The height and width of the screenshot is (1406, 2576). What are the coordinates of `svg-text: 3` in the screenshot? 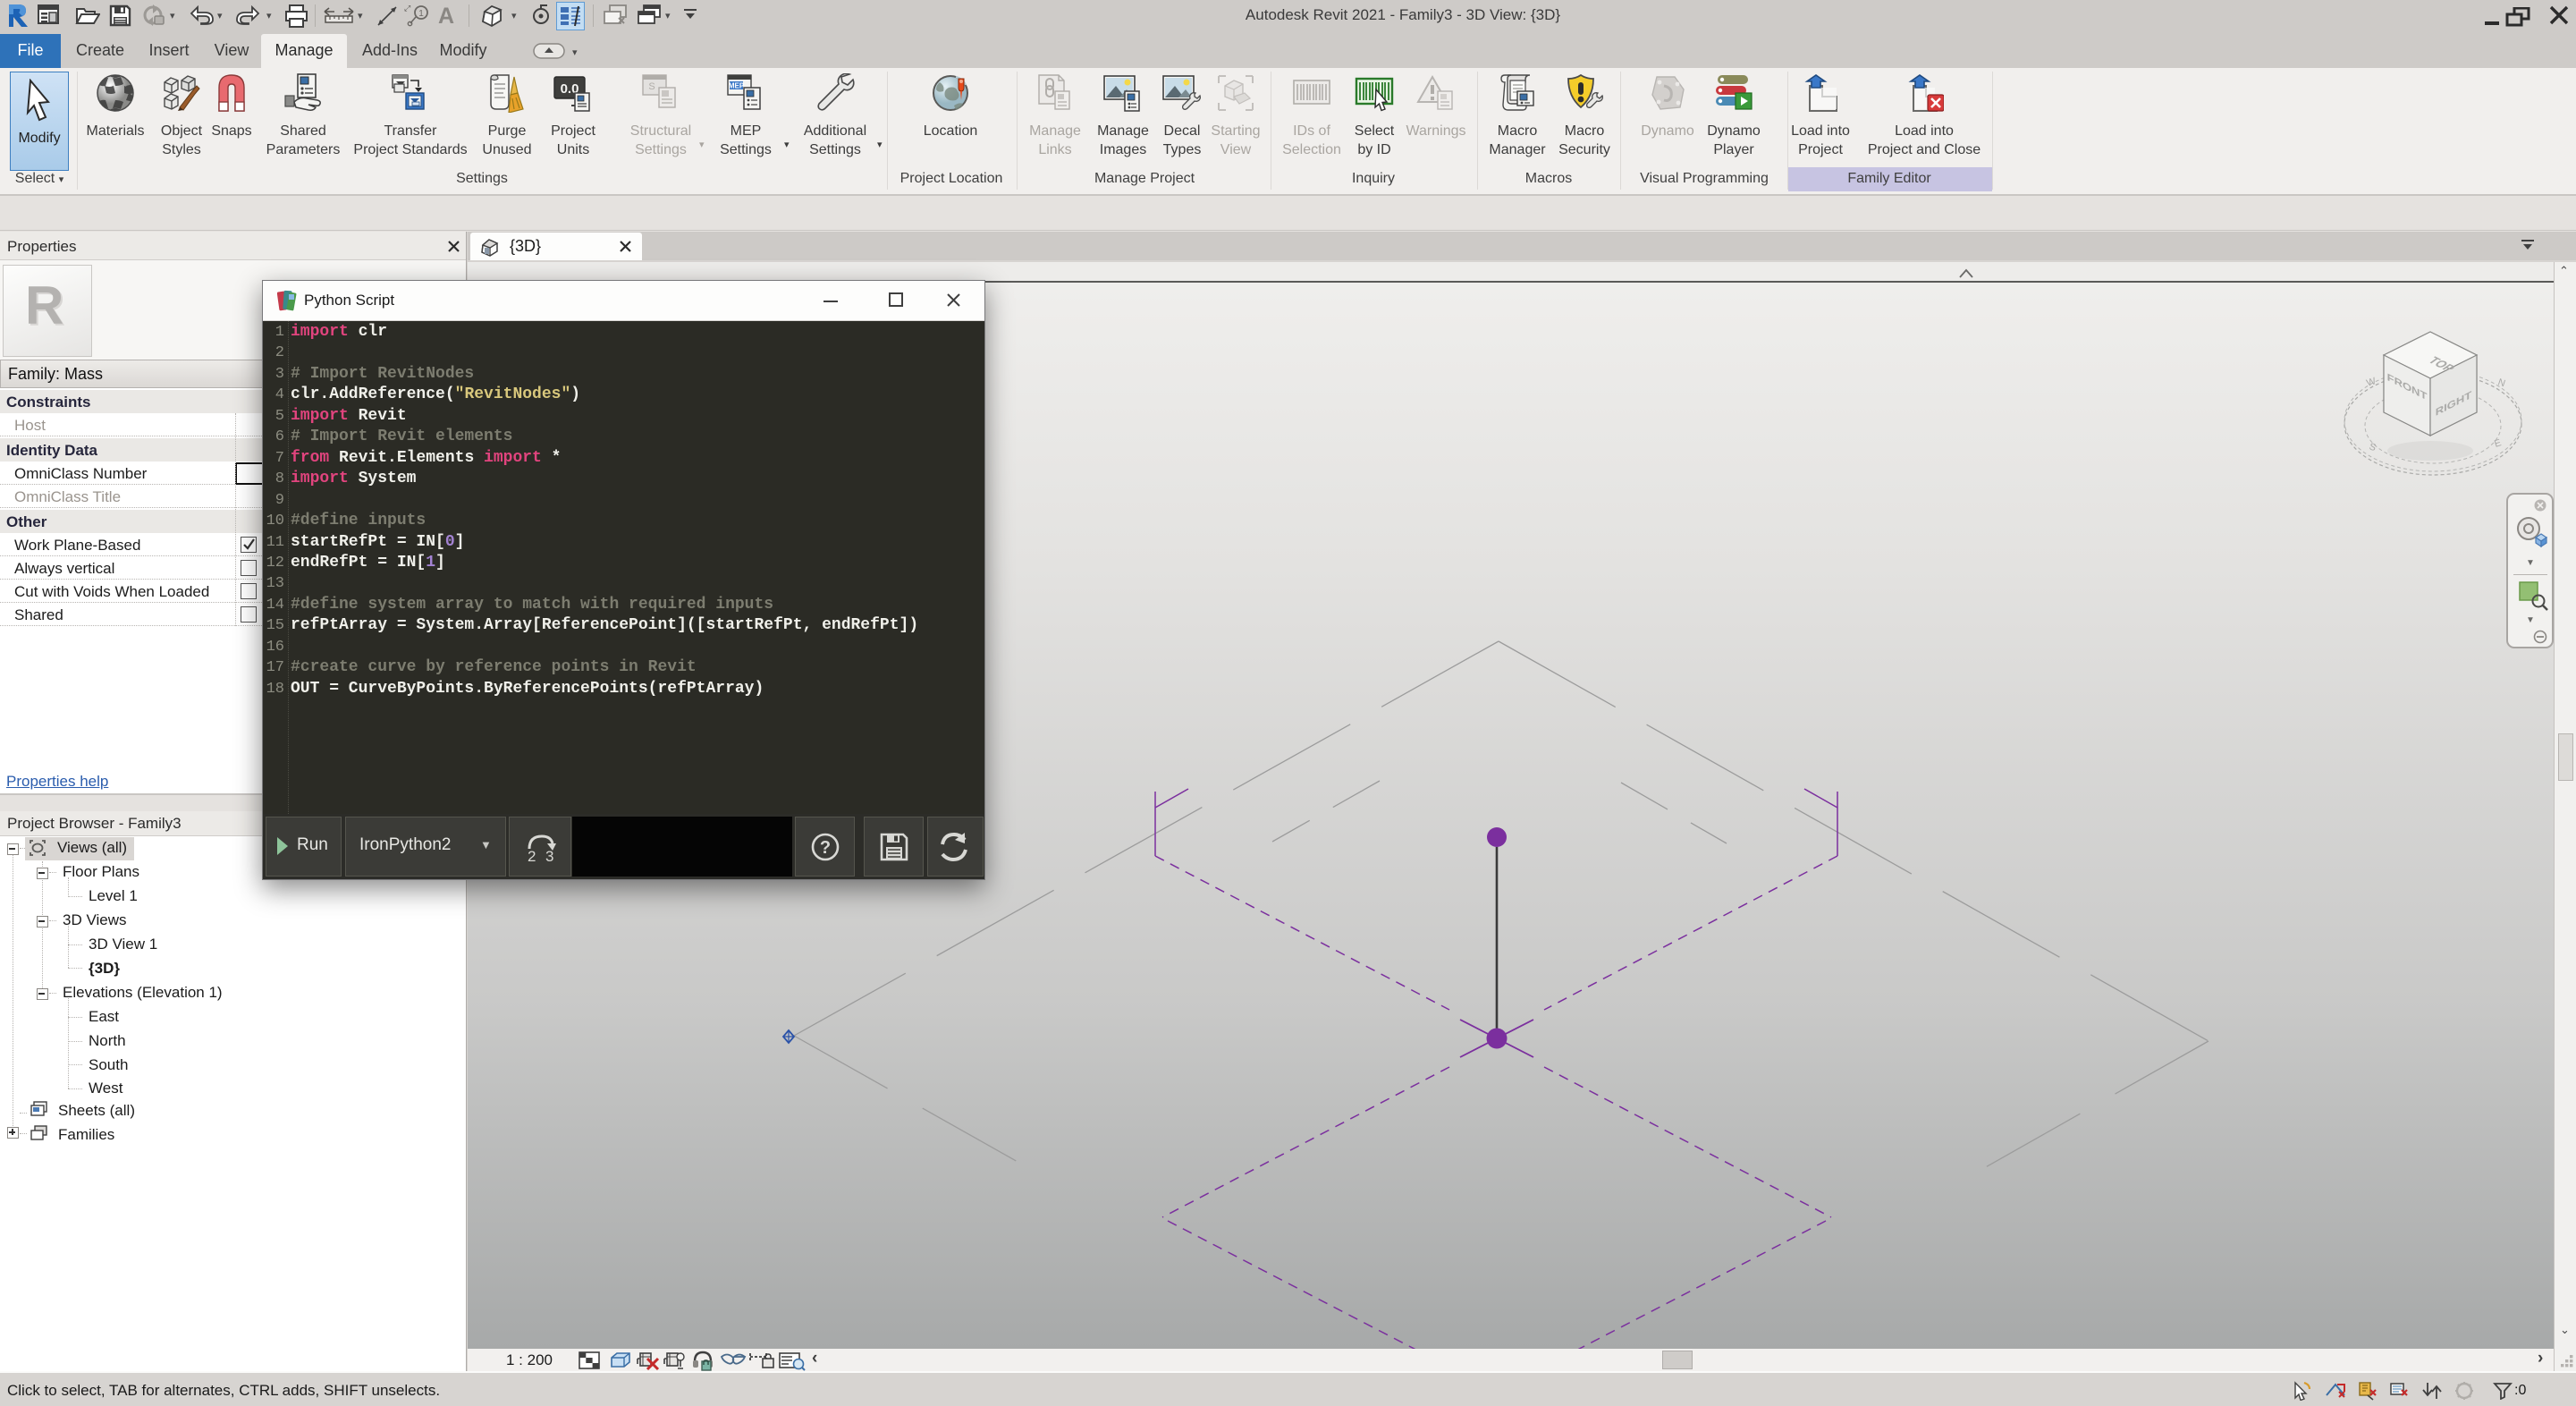 It's located at (549, 857).